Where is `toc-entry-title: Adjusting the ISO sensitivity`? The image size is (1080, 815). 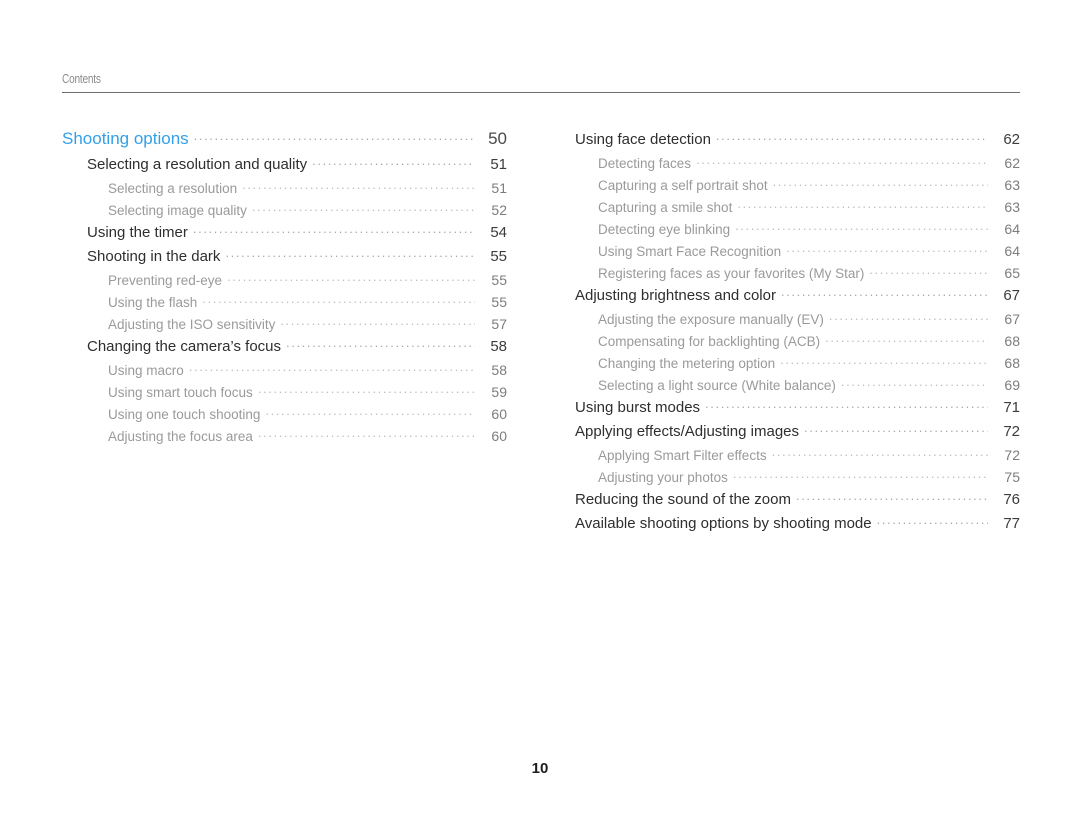
toc-entry-title: Adjusting the ISO sensitivity is located at coordinates (192, 324).